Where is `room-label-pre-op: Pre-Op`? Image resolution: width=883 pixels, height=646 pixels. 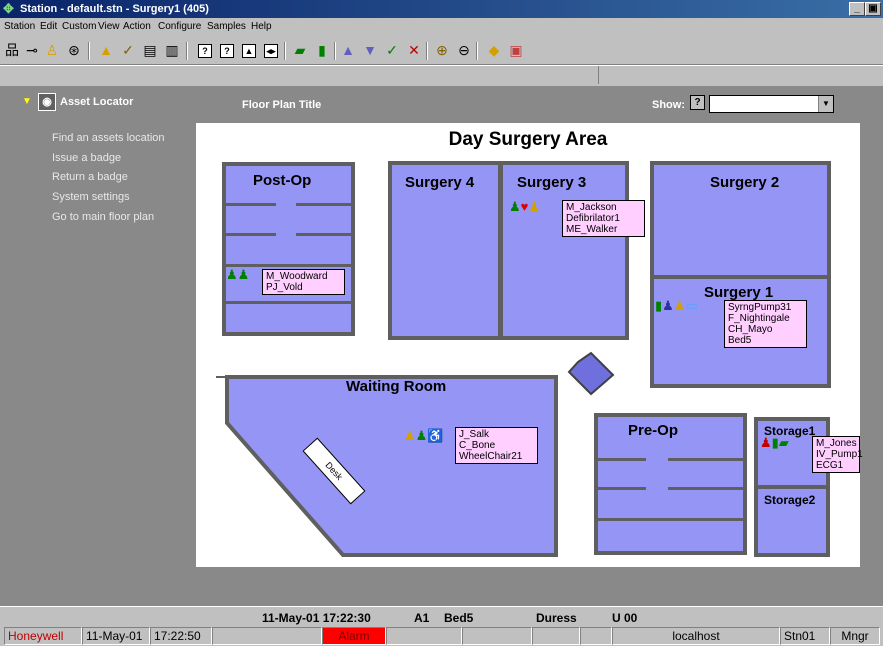 room-label-pre-op: Pre-Op is located at coordinates (653, 430).